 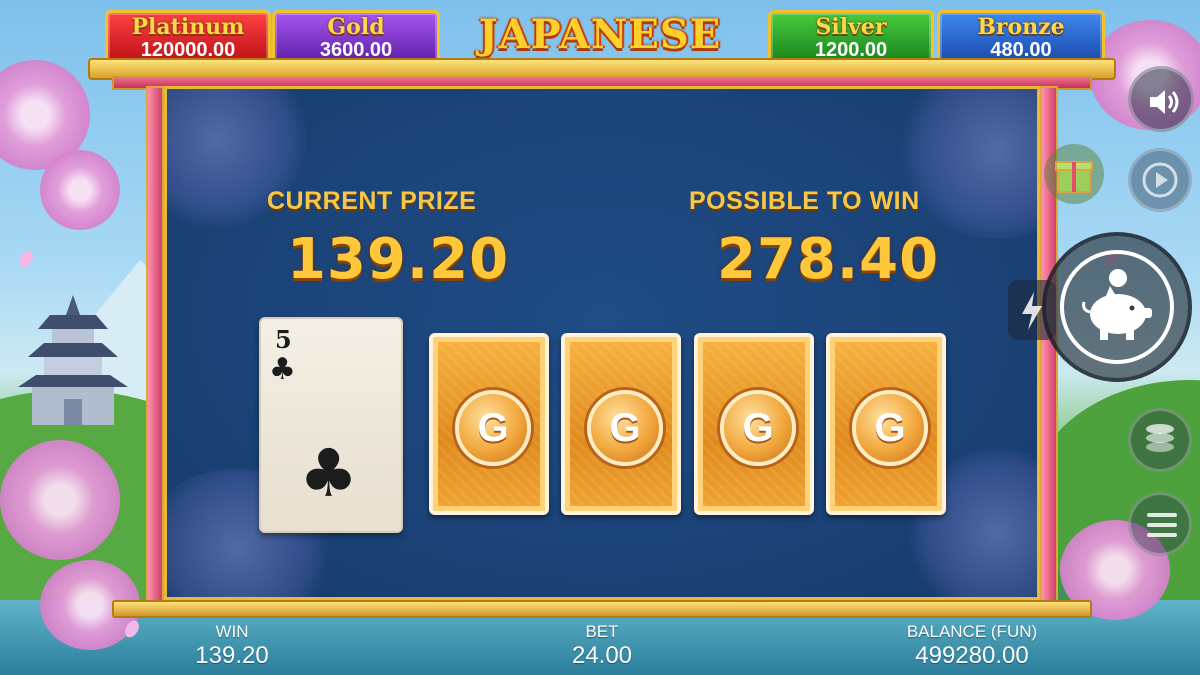 I want to click on collect-ring, so click(x=1117, y=307).